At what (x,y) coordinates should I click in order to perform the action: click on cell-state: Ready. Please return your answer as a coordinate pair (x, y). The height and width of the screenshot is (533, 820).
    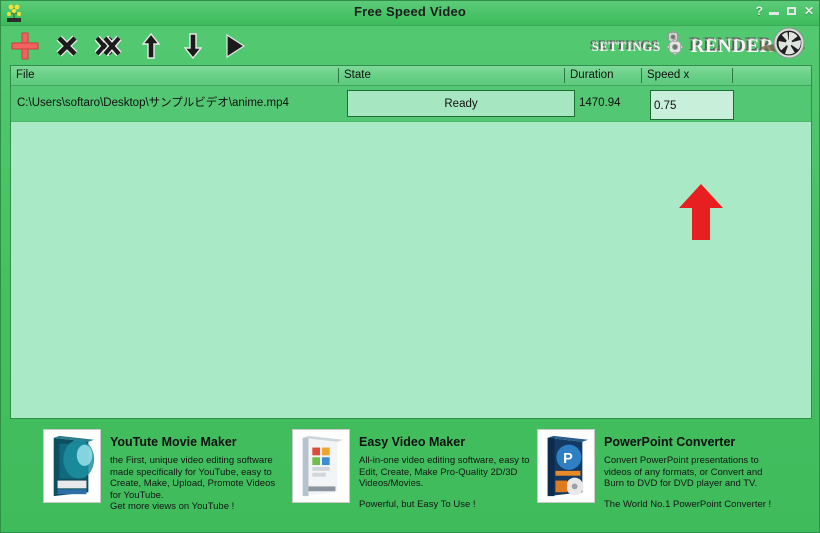
    Looking at the image, I should click on (461, 103).